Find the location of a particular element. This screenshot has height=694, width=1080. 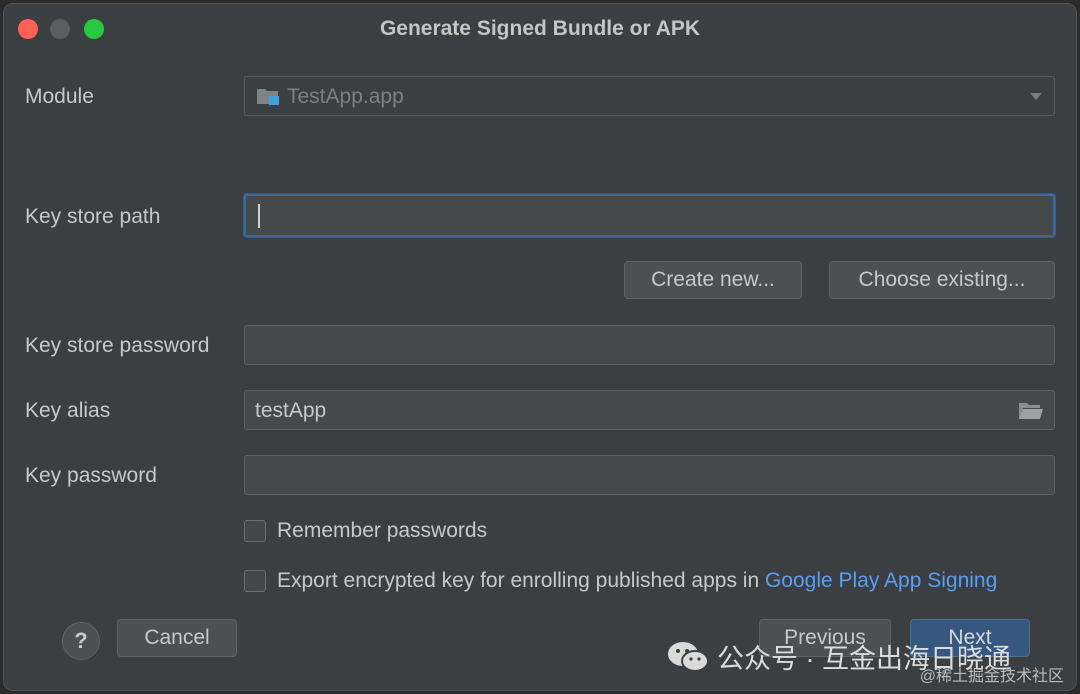

key-store-password-input is located at coordinates (649, 345).